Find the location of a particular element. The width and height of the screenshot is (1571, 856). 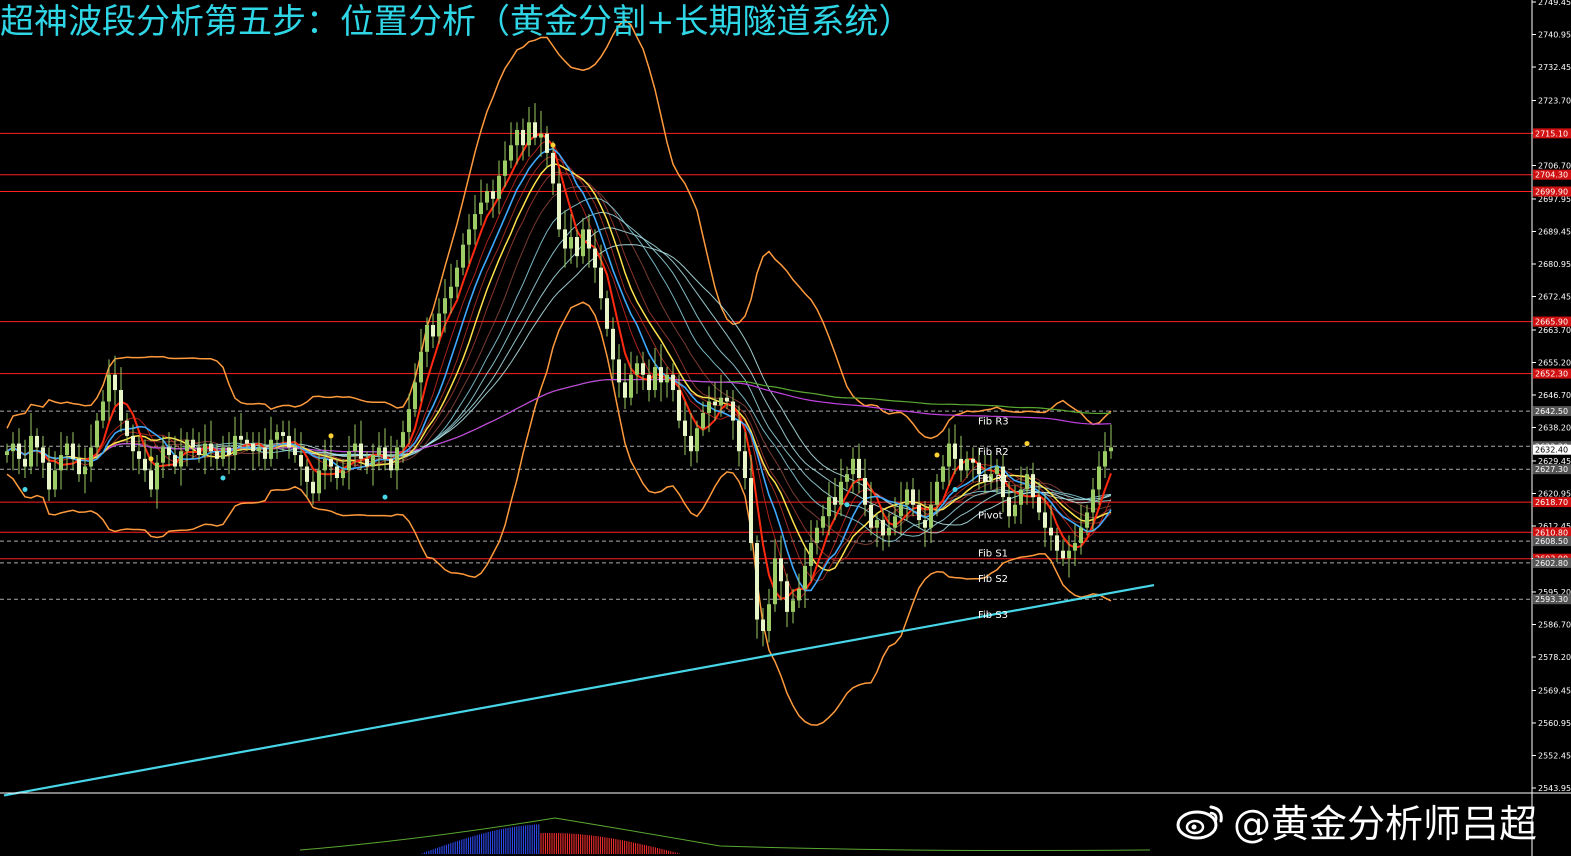

level-price-label: 2715.10 is located at coordinates (1551, 133).